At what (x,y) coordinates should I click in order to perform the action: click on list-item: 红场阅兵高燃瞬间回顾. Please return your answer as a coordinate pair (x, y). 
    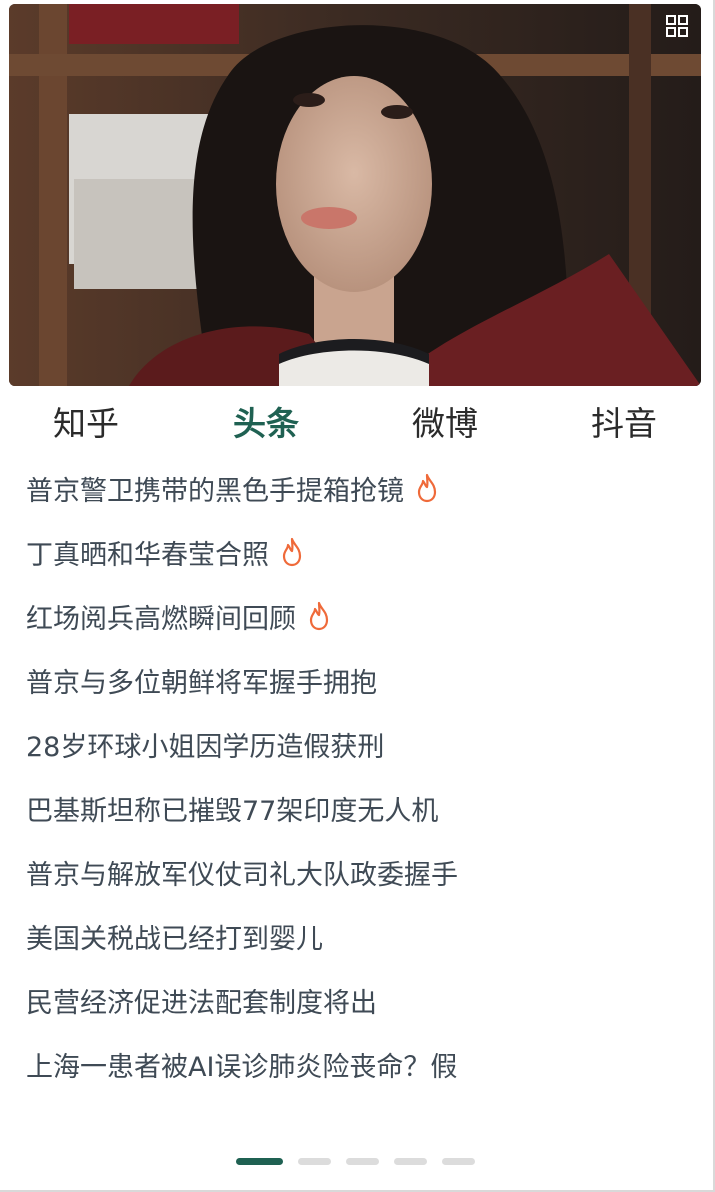
    Looking at the image, I should click on (356, 616).